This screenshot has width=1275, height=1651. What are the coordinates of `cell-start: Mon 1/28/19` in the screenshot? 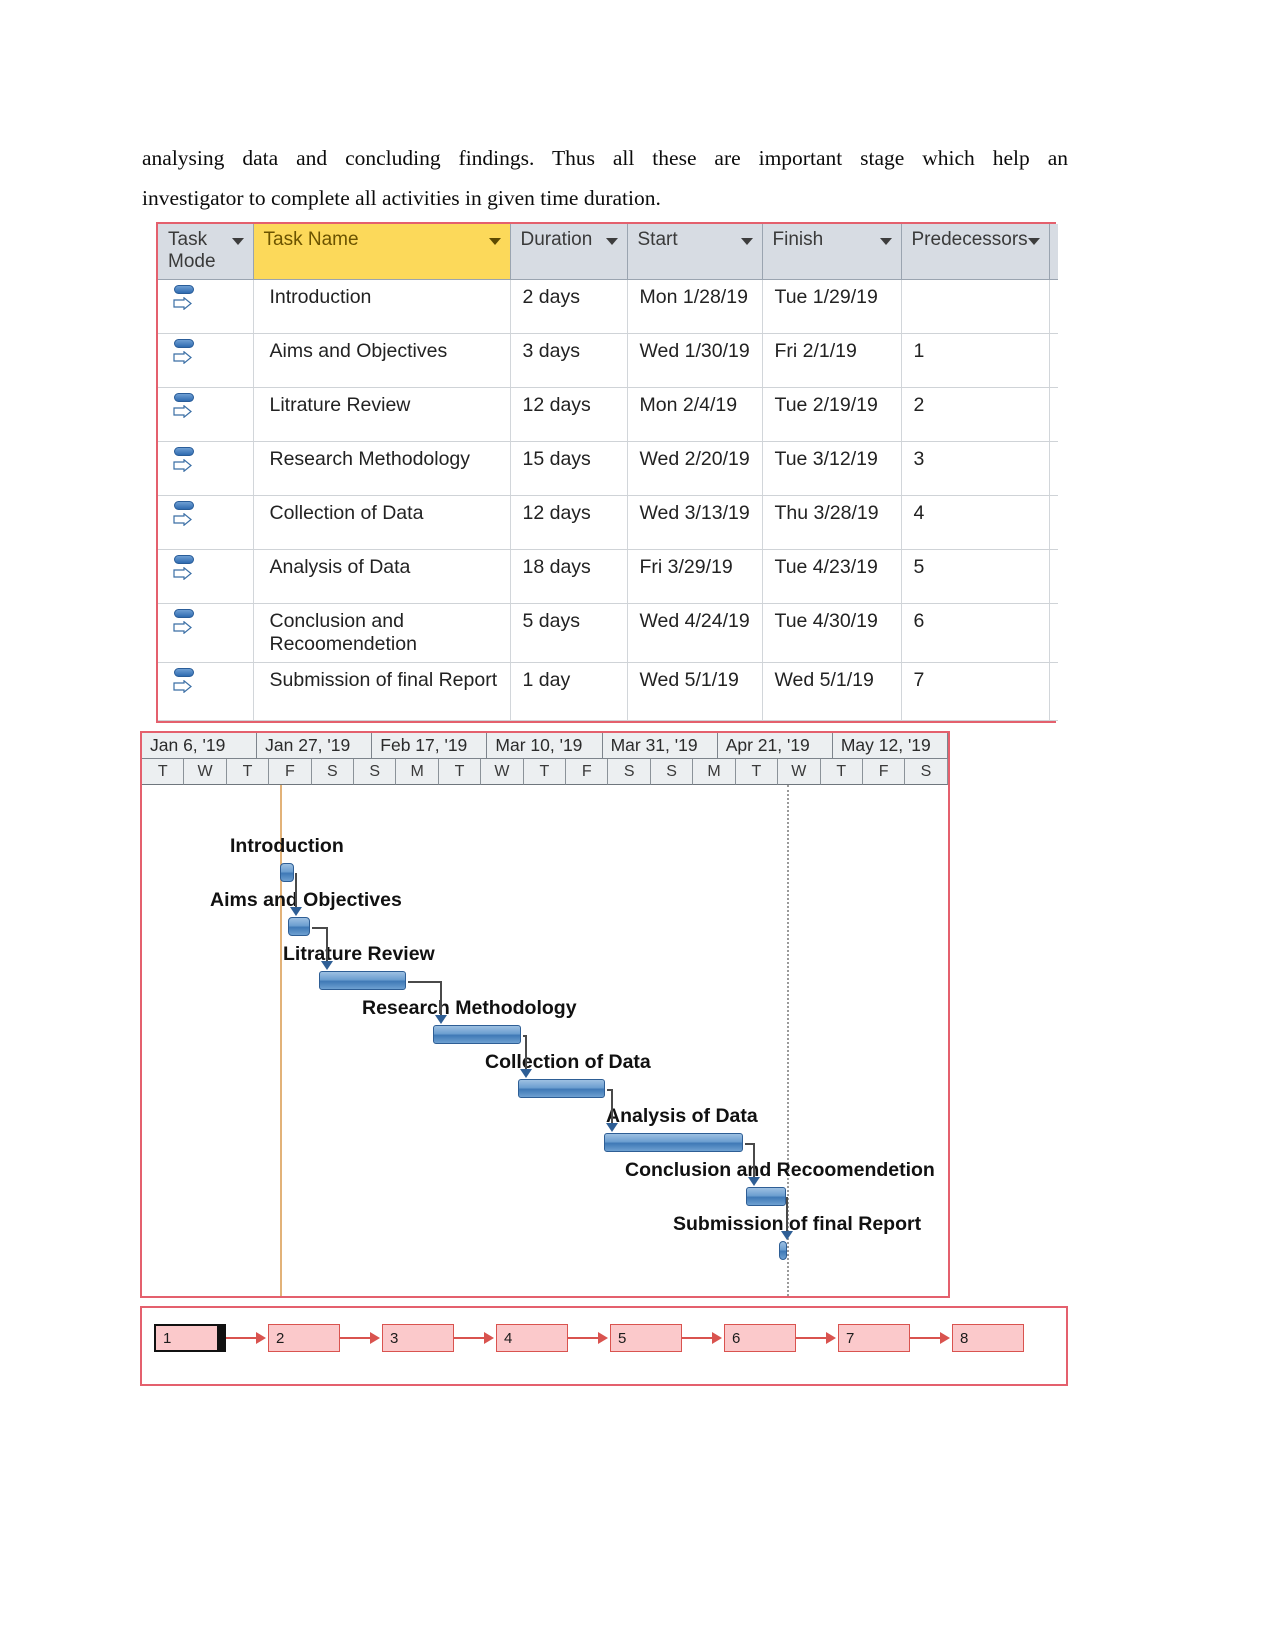 It's located at (695, 306).